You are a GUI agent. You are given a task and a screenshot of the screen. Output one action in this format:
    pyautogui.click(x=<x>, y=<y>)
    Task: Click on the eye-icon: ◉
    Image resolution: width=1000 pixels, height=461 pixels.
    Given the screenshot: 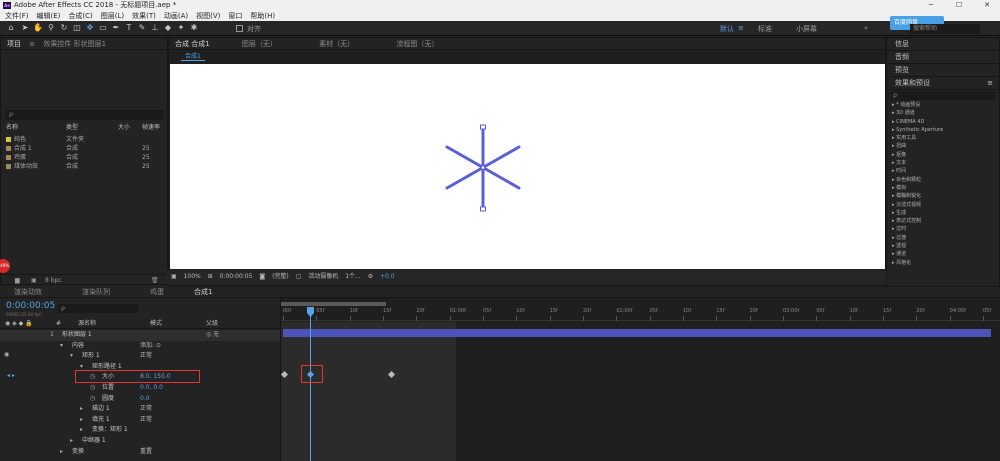 What is the action you would take?
    pyautogui.click(x=6, y=354)
    